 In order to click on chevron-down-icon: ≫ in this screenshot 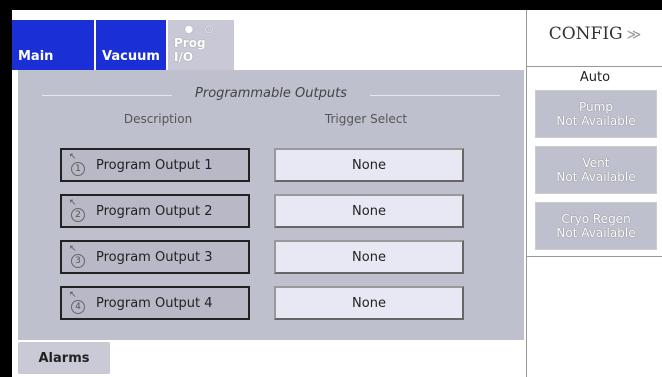, I will do `click(634, 35)`.